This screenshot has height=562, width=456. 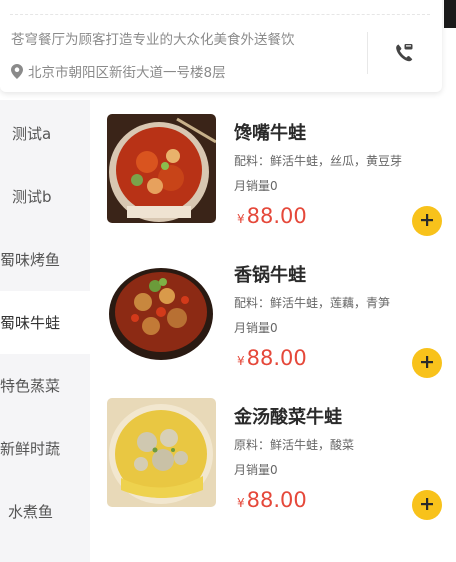 I want to click on sidebar-item-test-b: 测试b, so click(x=45, y=196).